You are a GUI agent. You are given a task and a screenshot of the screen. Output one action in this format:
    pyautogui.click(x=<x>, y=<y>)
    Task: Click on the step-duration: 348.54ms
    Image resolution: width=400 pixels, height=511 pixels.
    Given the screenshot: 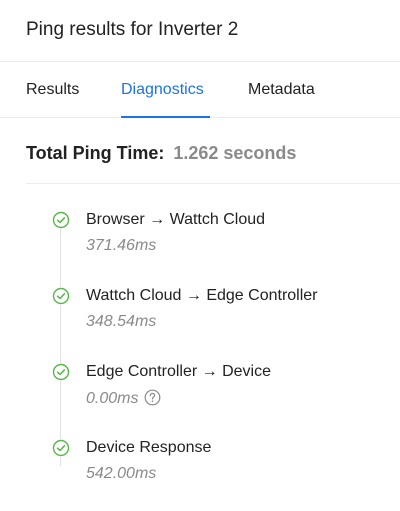 What is the action you would take?
    pyautogui.click(x=121, y=321)
    